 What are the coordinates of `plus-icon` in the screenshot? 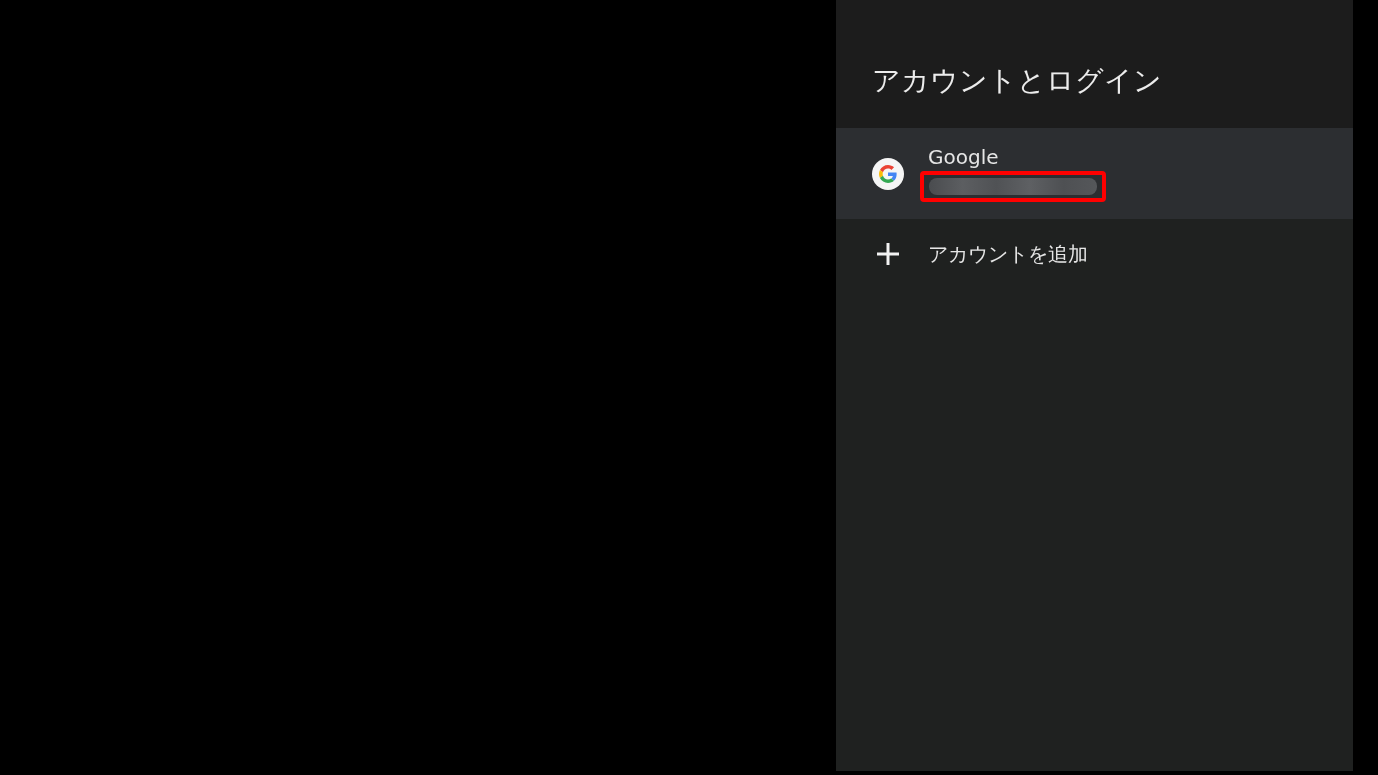 It's located at (888, 254).